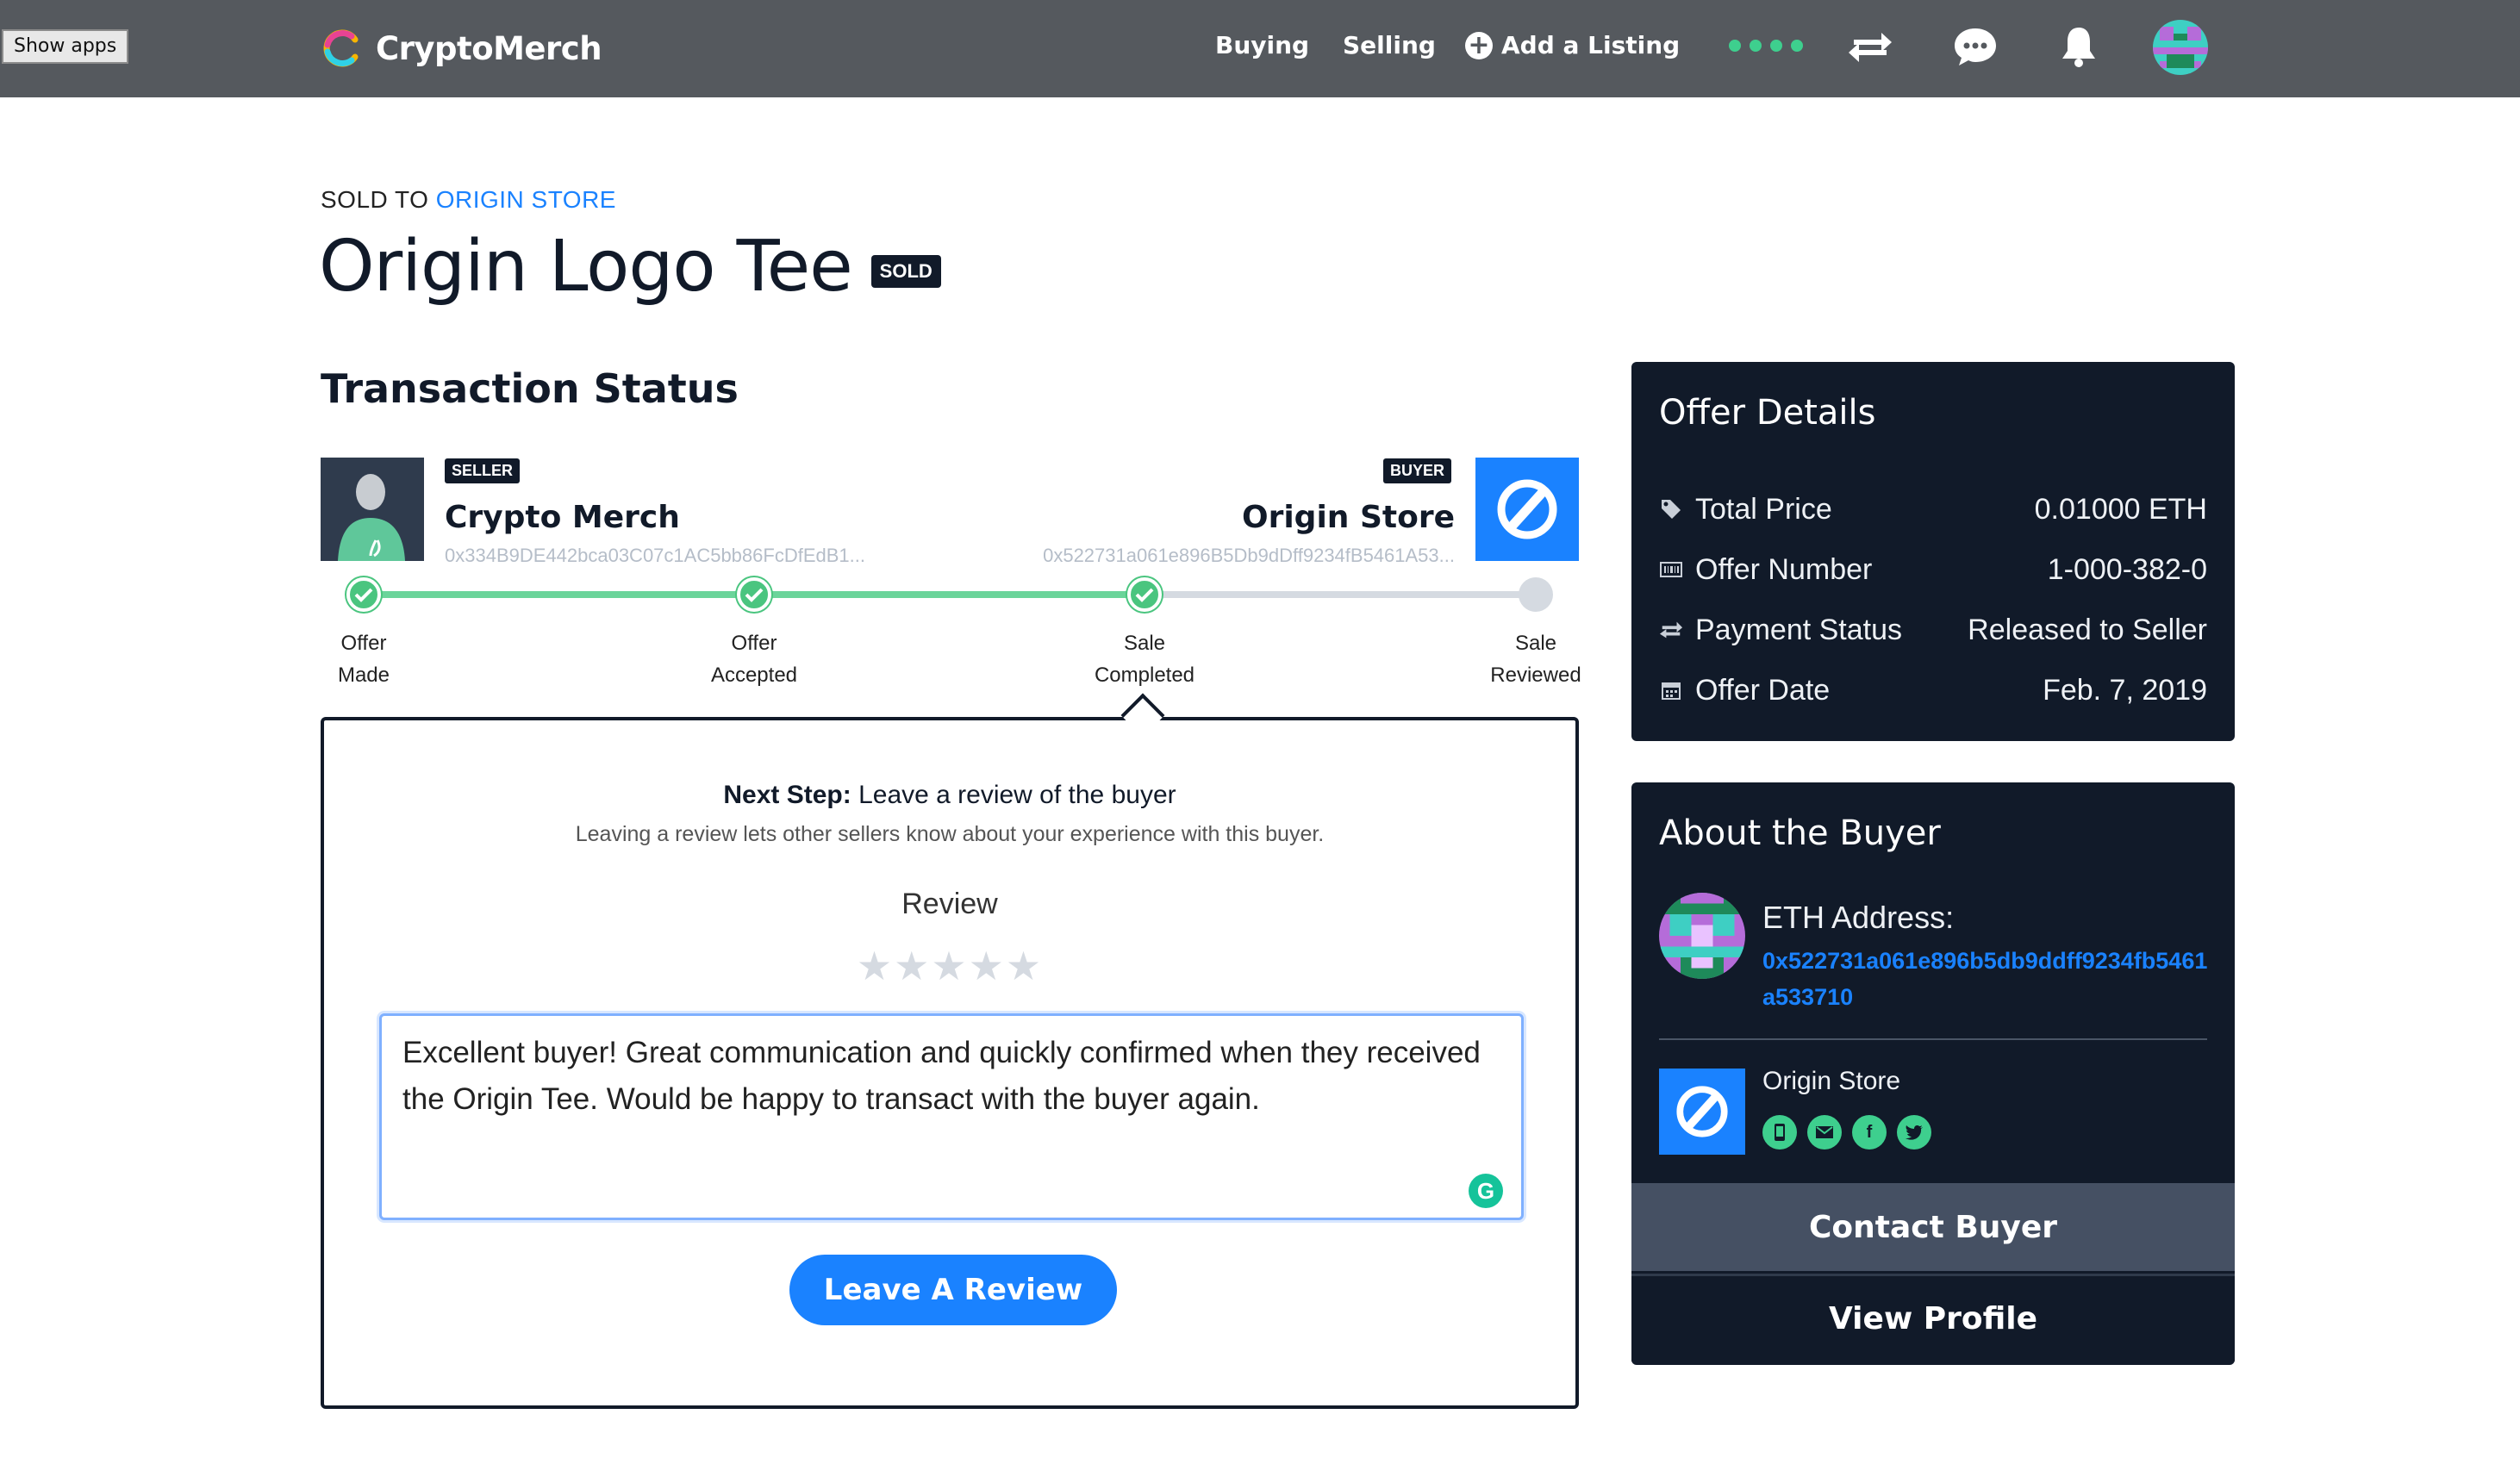 This screenshot has width=2520, height=1458. I want to click on step-label-line: Accepted, so click(754, 675).